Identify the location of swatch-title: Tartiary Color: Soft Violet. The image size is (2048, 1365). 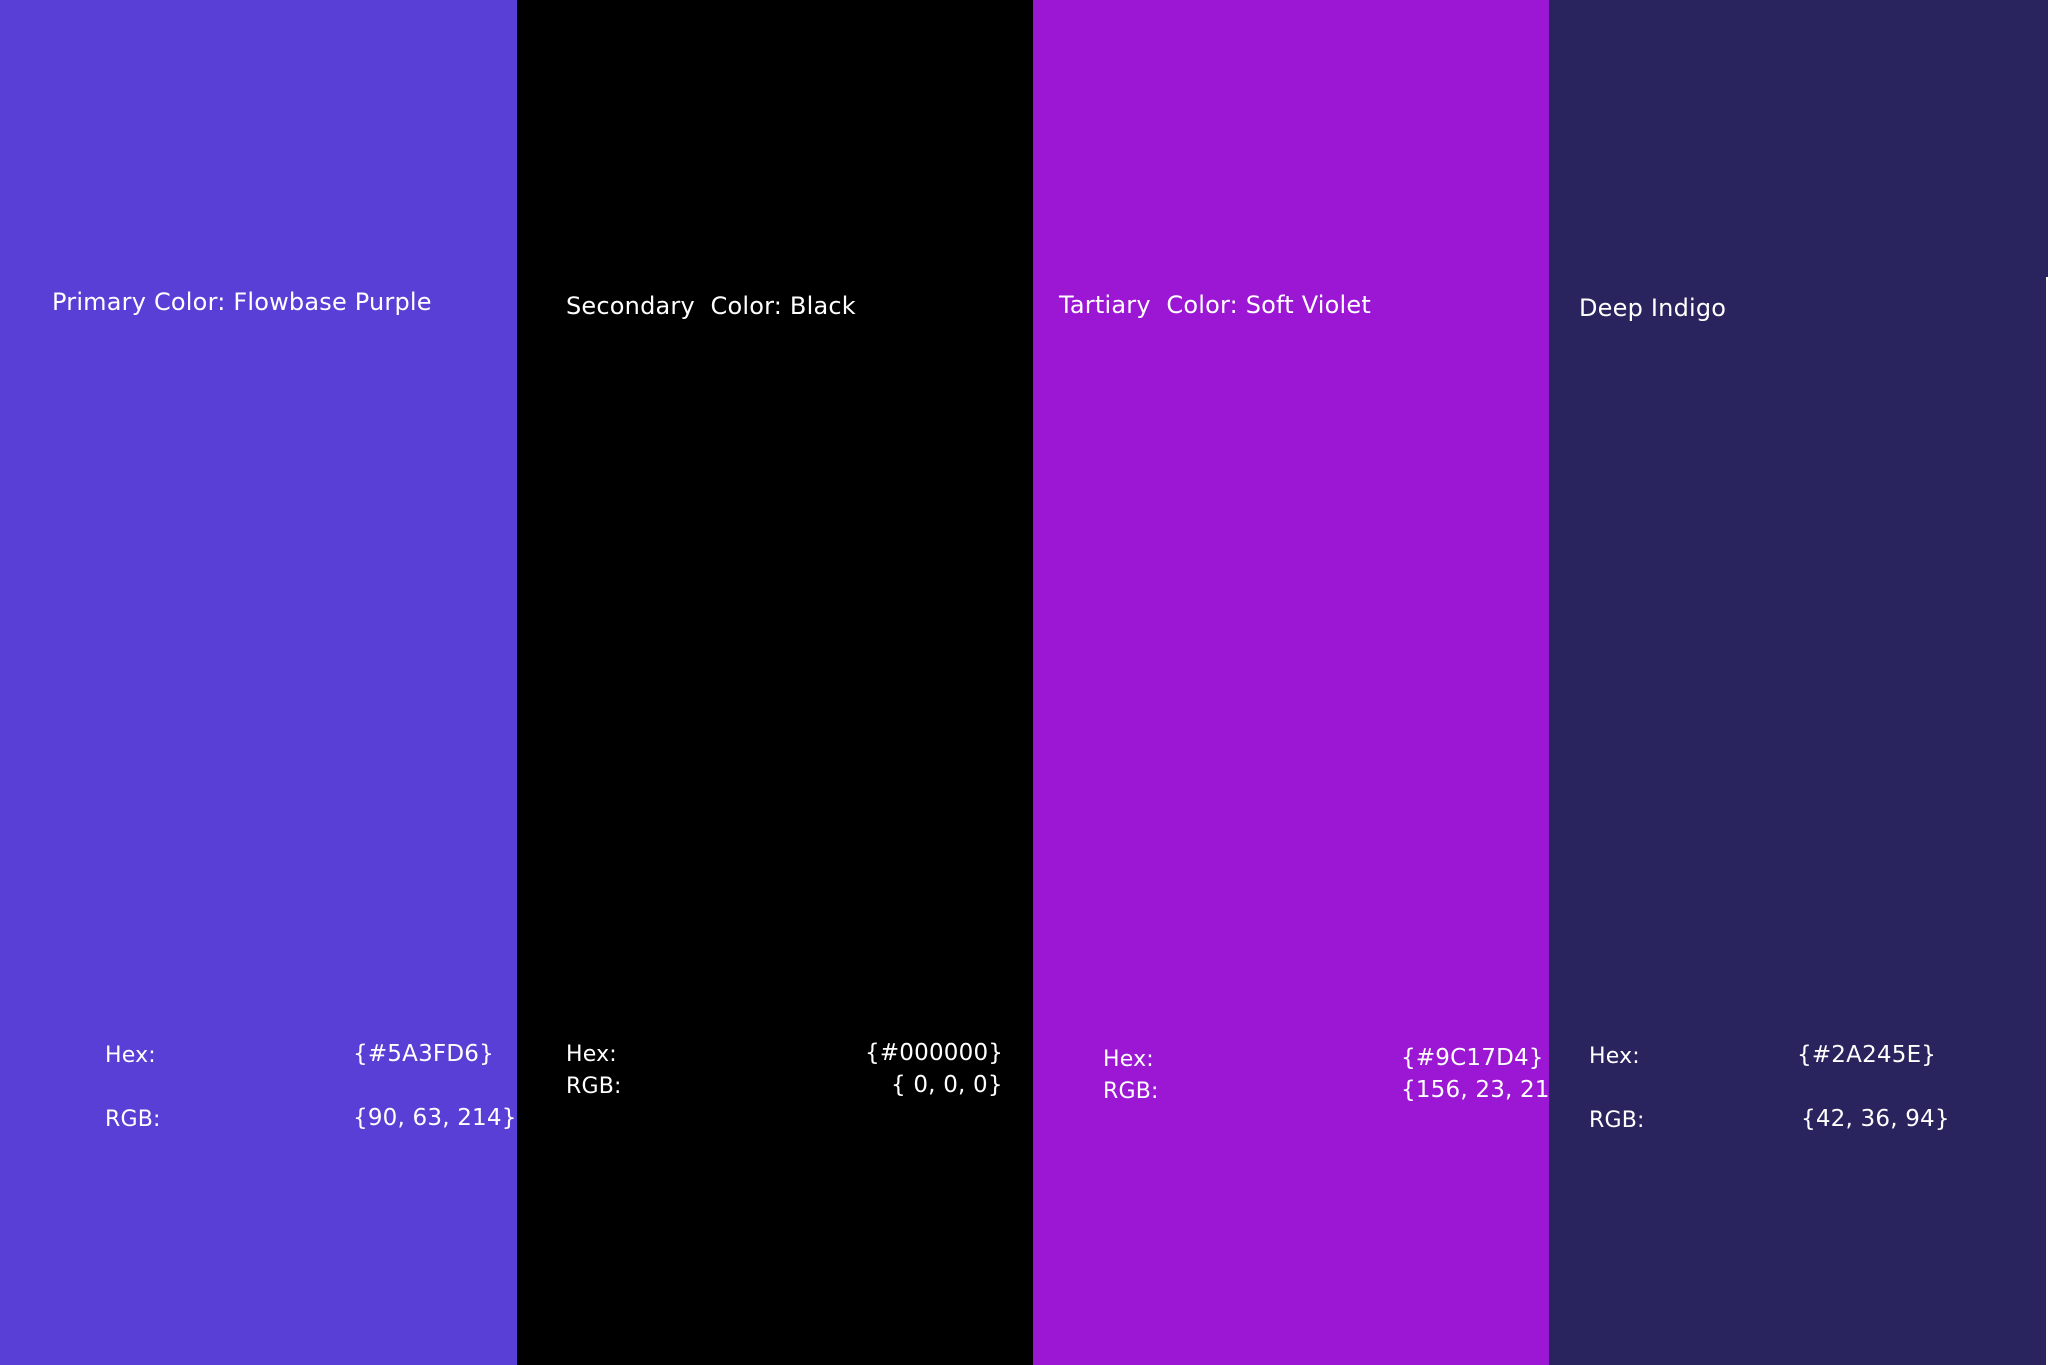
(1215, 305).